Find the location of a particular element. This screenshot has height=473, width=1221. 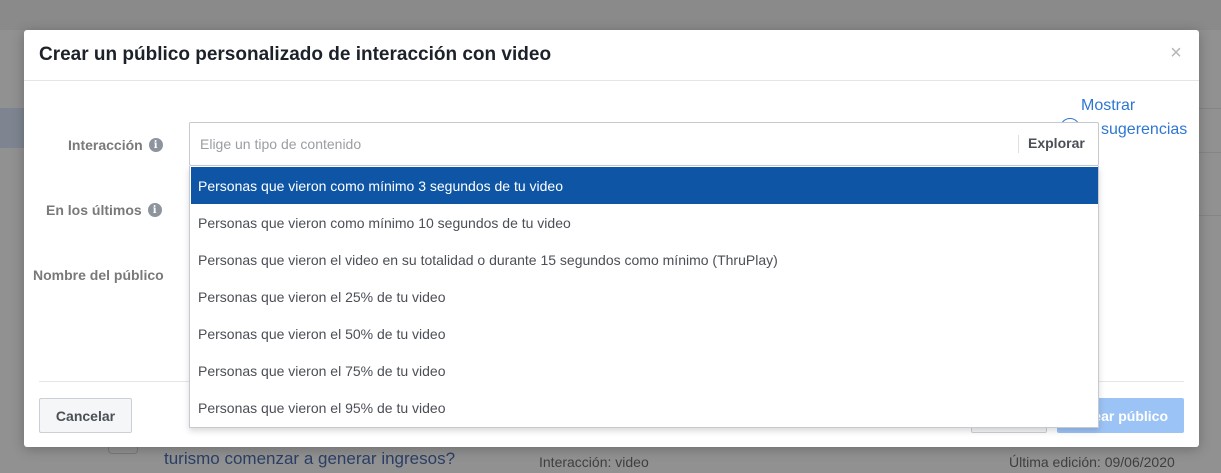

interaction-label-text: Interacción is located at coordinates (105, 145).